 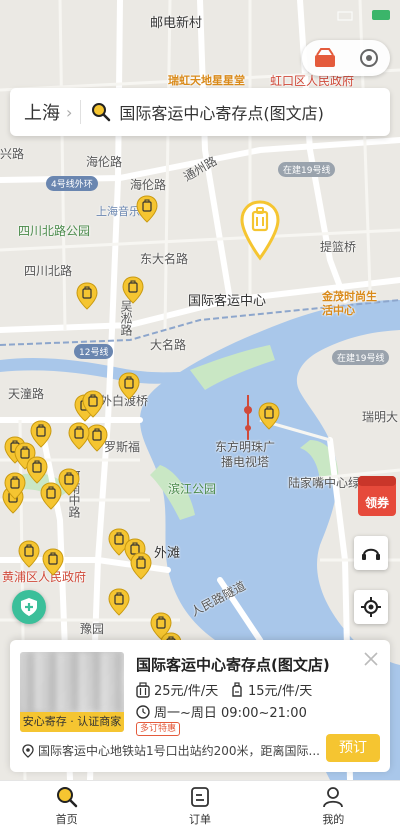 What do you see at coordinates (176, 23) in the screenshot?
I see `map-label: 邮电新村` at bounding box center [176, 23].